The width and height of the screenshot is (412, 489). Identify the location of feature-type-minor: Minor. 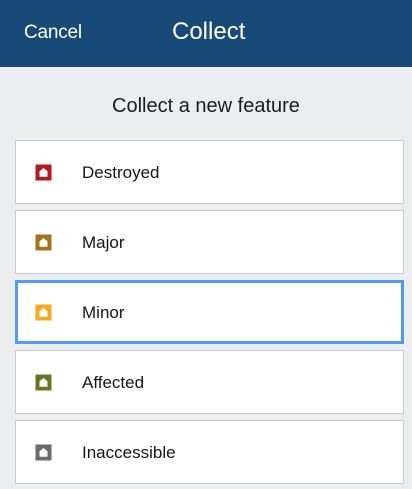
(209, 312).